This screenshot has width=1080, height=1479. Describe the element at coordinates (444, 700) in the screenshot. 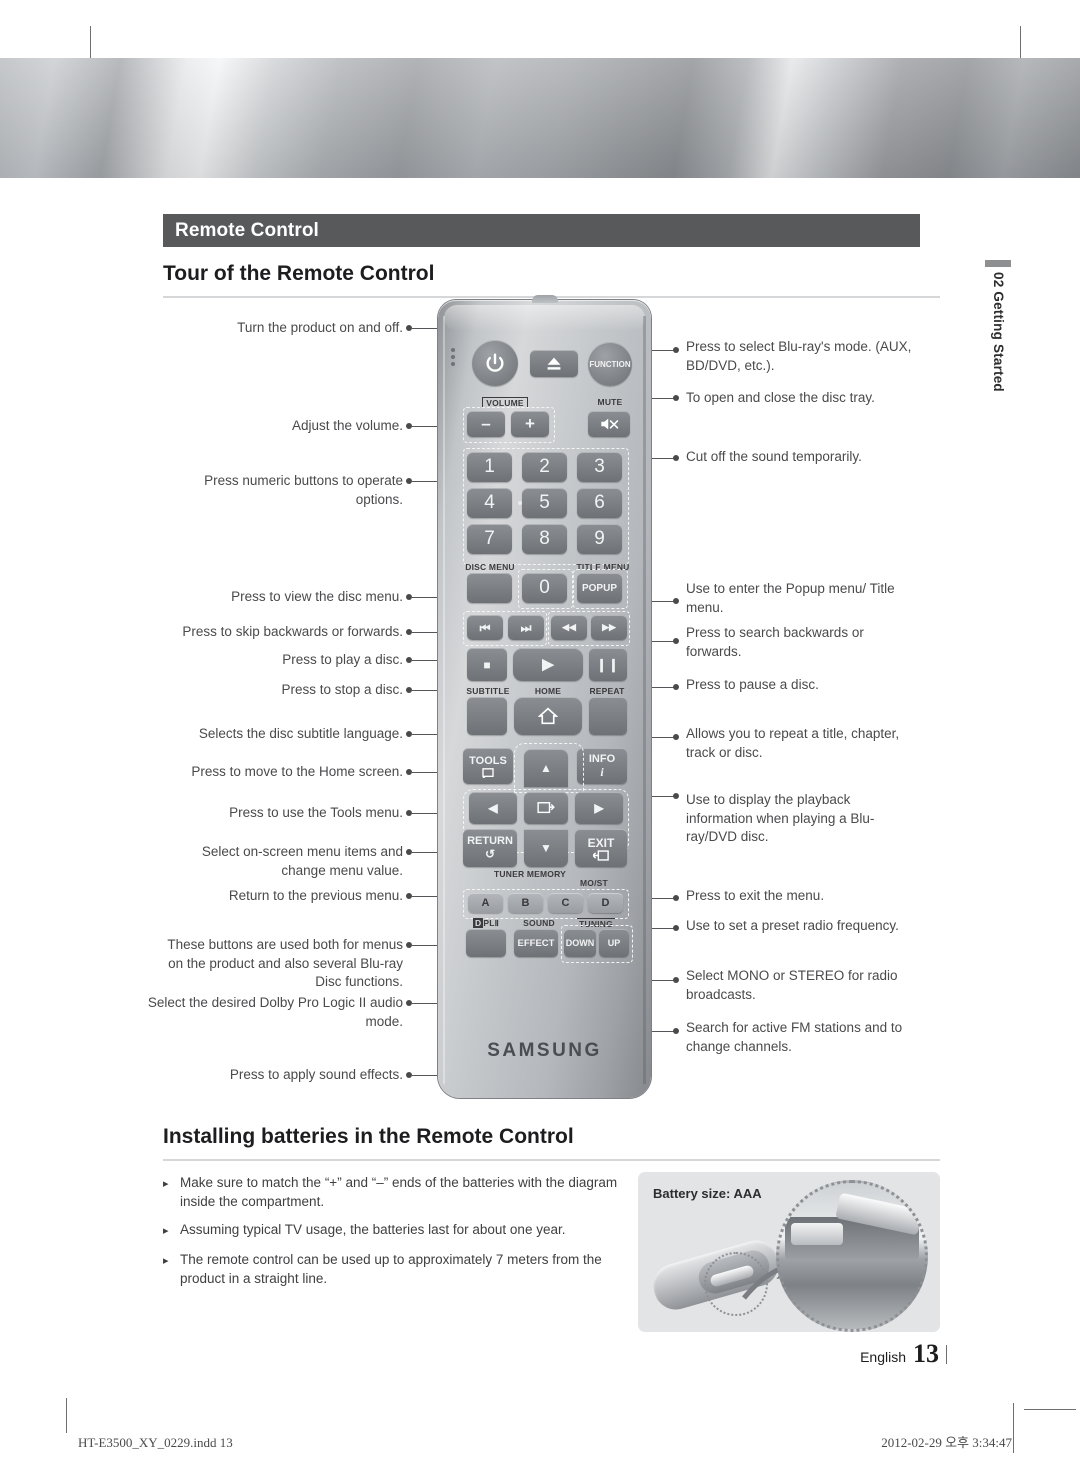

I see `remote-left-edge` at that location.